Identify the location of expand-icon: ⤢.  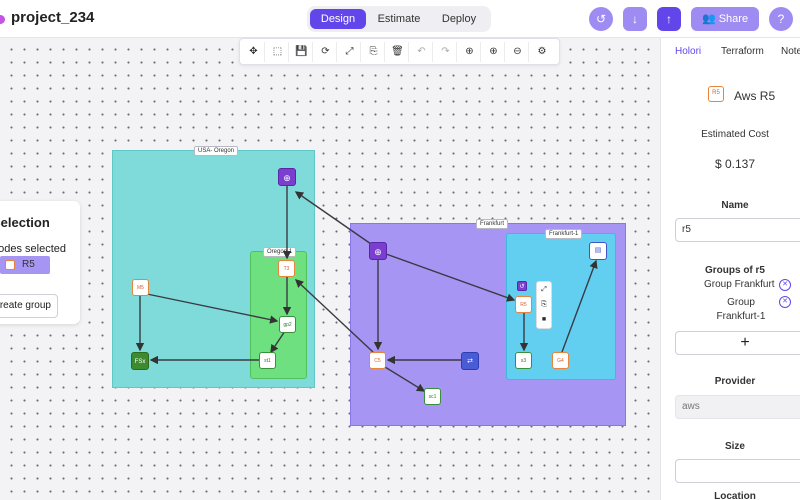
(350, 52).